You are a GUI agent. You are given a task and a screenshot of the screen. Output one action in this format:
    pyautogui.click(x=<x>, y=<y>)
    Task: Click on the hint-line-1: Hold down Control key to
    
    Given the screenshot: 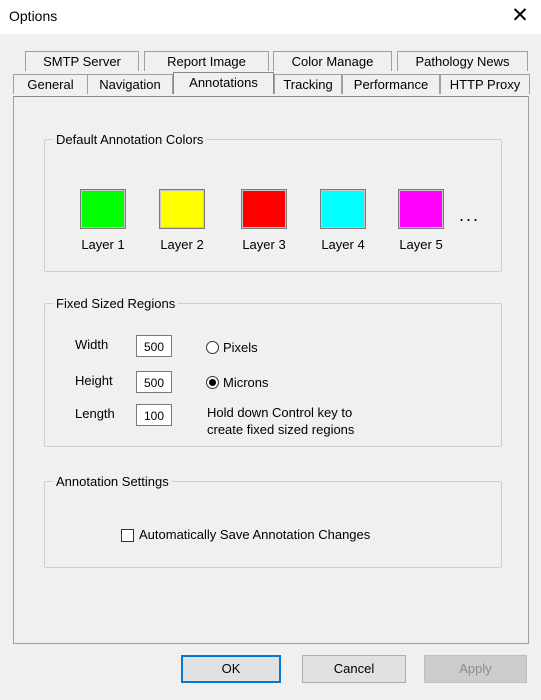 What is the action you would take?
    pyautogui.click(x=280, y=412)
    